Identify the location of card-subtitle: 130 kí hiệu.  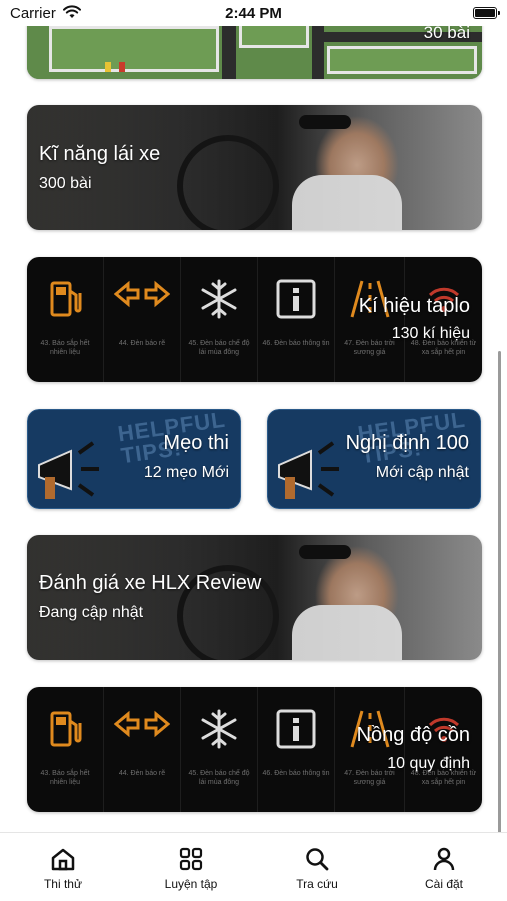
(430, 333).